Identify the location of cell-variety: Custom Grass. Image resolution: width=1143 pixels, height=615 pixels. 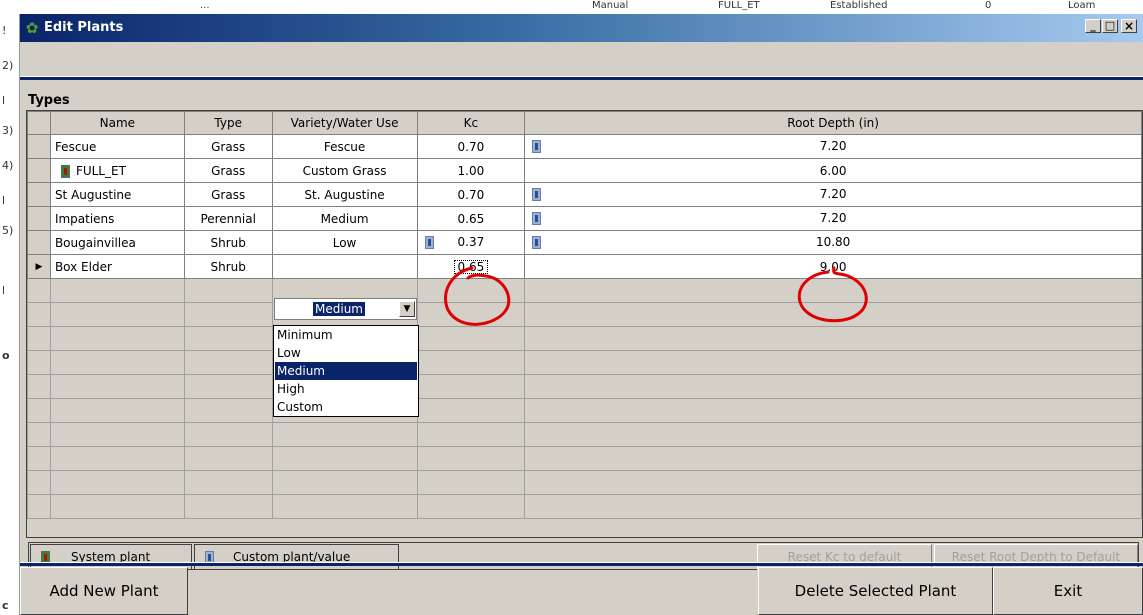
(344, 170).